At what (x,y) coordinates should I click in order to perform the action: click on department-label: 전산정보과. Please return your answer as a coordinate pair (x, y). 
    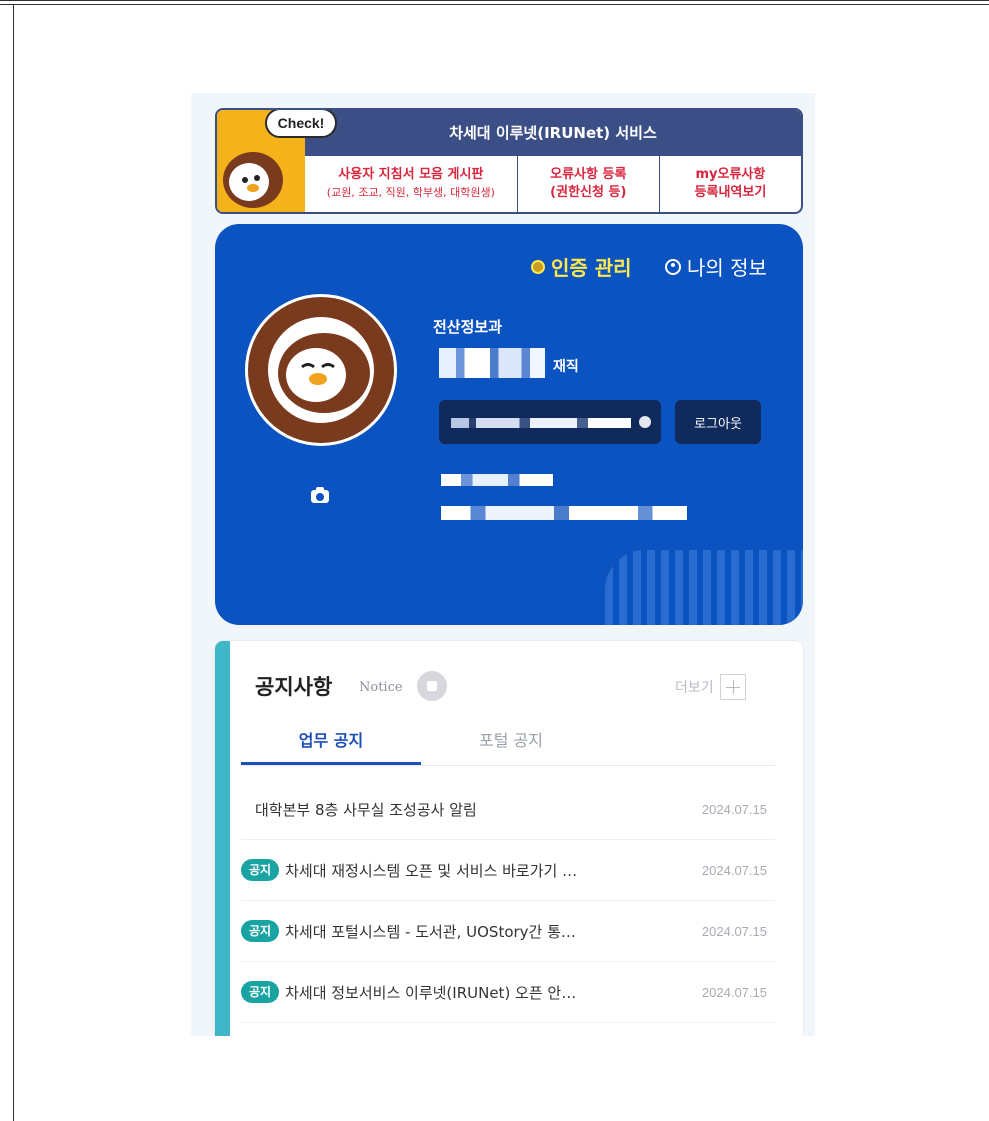
    Looking at the image, I should click on (468, 327).